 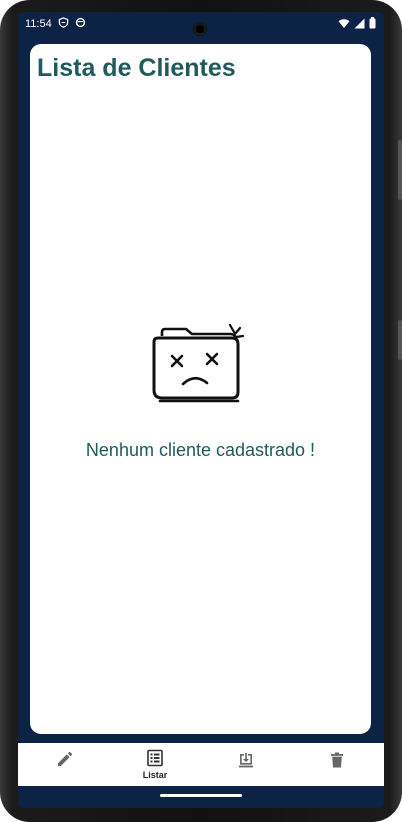 I want to click on sad-folder-icon, so click(x=198, y=363).